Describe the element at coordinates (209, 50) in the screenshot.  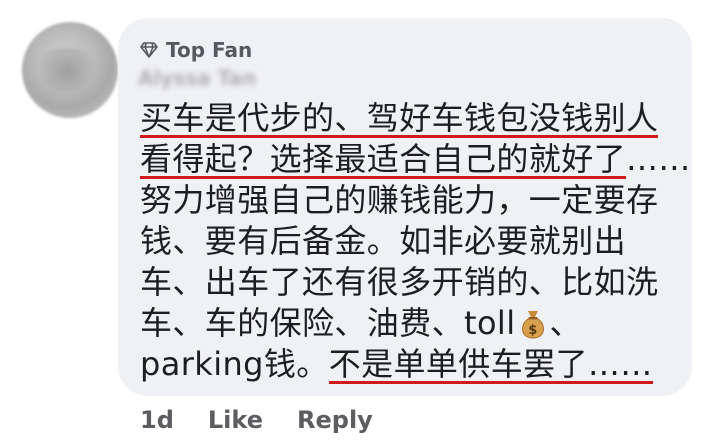
I see `badge-label: Top Fan` at that location.